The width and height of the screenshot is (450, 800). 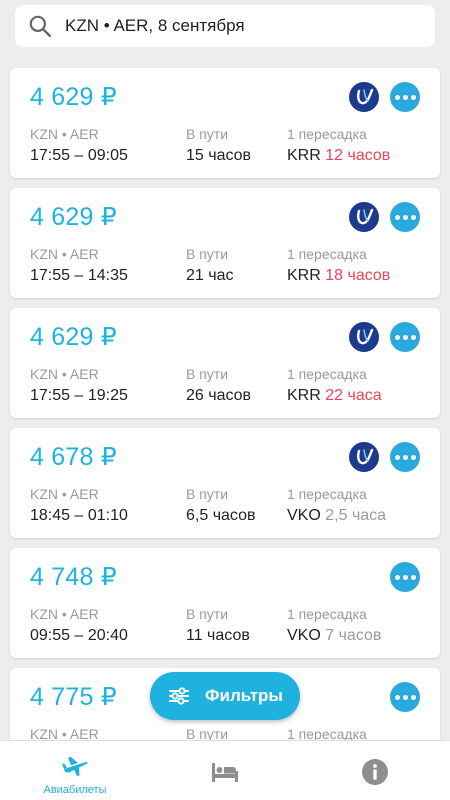 I want to click on layover-info: KRR 22 часа, so click(x=334, y=396).